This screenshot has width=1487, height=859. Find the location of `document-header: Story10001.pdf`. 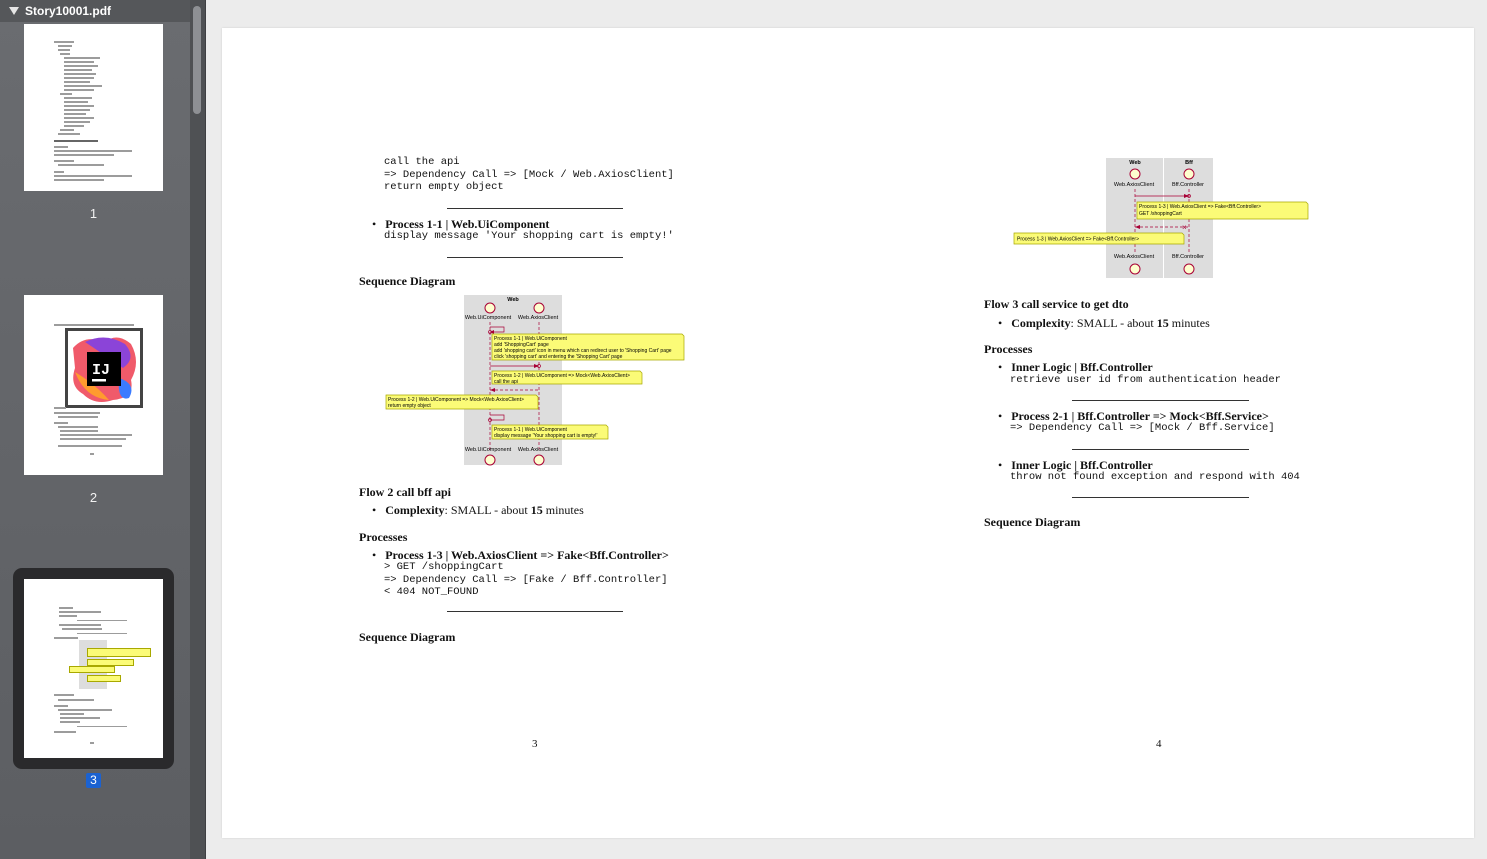

document-header: Story10001.pdf is located at coordinates (95, 11).